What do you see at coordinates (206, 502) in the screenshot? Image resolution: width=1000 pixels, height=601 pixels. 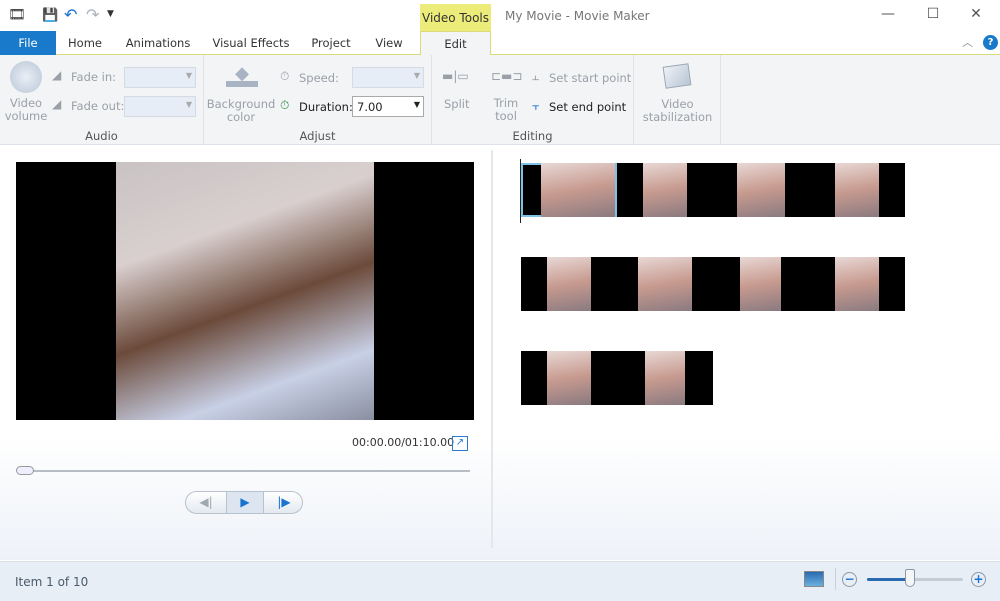 I see `previous-frame-button: ◀|` at bounding box center [206, 502].